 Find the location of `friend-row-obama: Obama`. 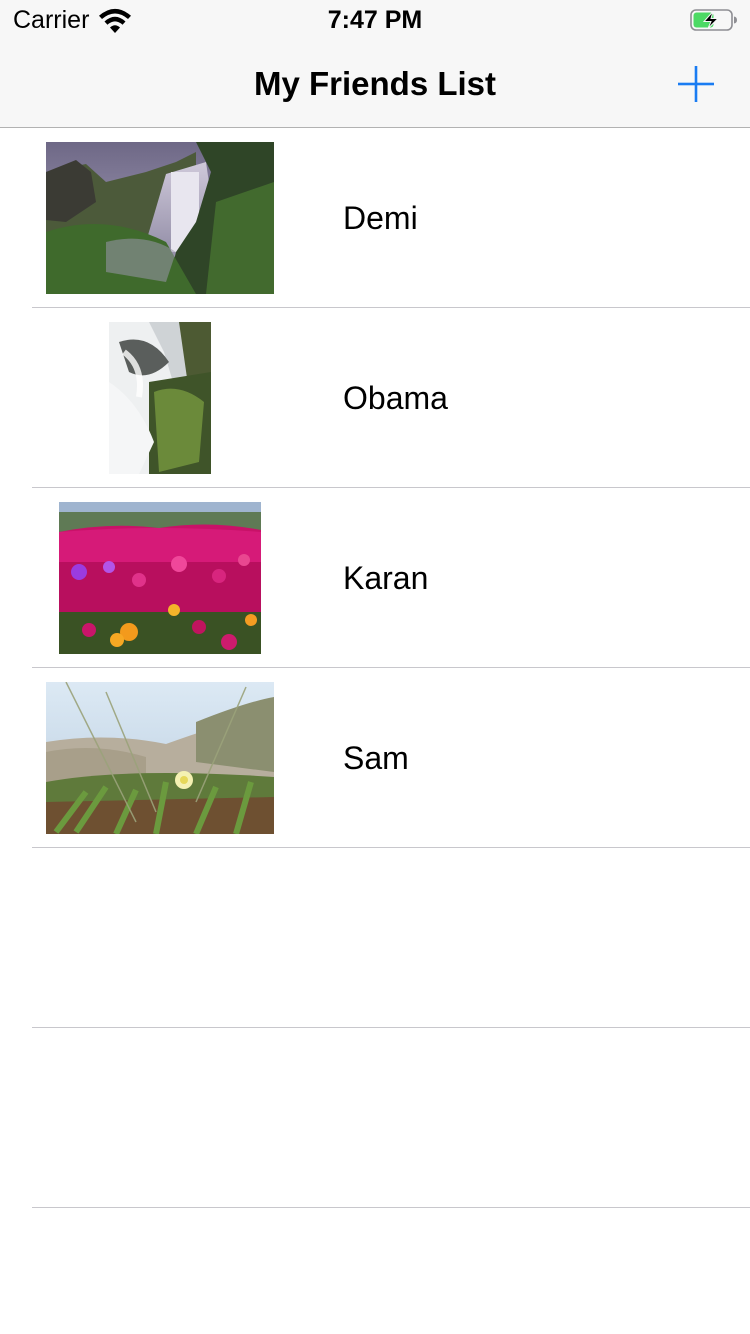

friend-row-obama: Obama is located at coordinates (375, 398).